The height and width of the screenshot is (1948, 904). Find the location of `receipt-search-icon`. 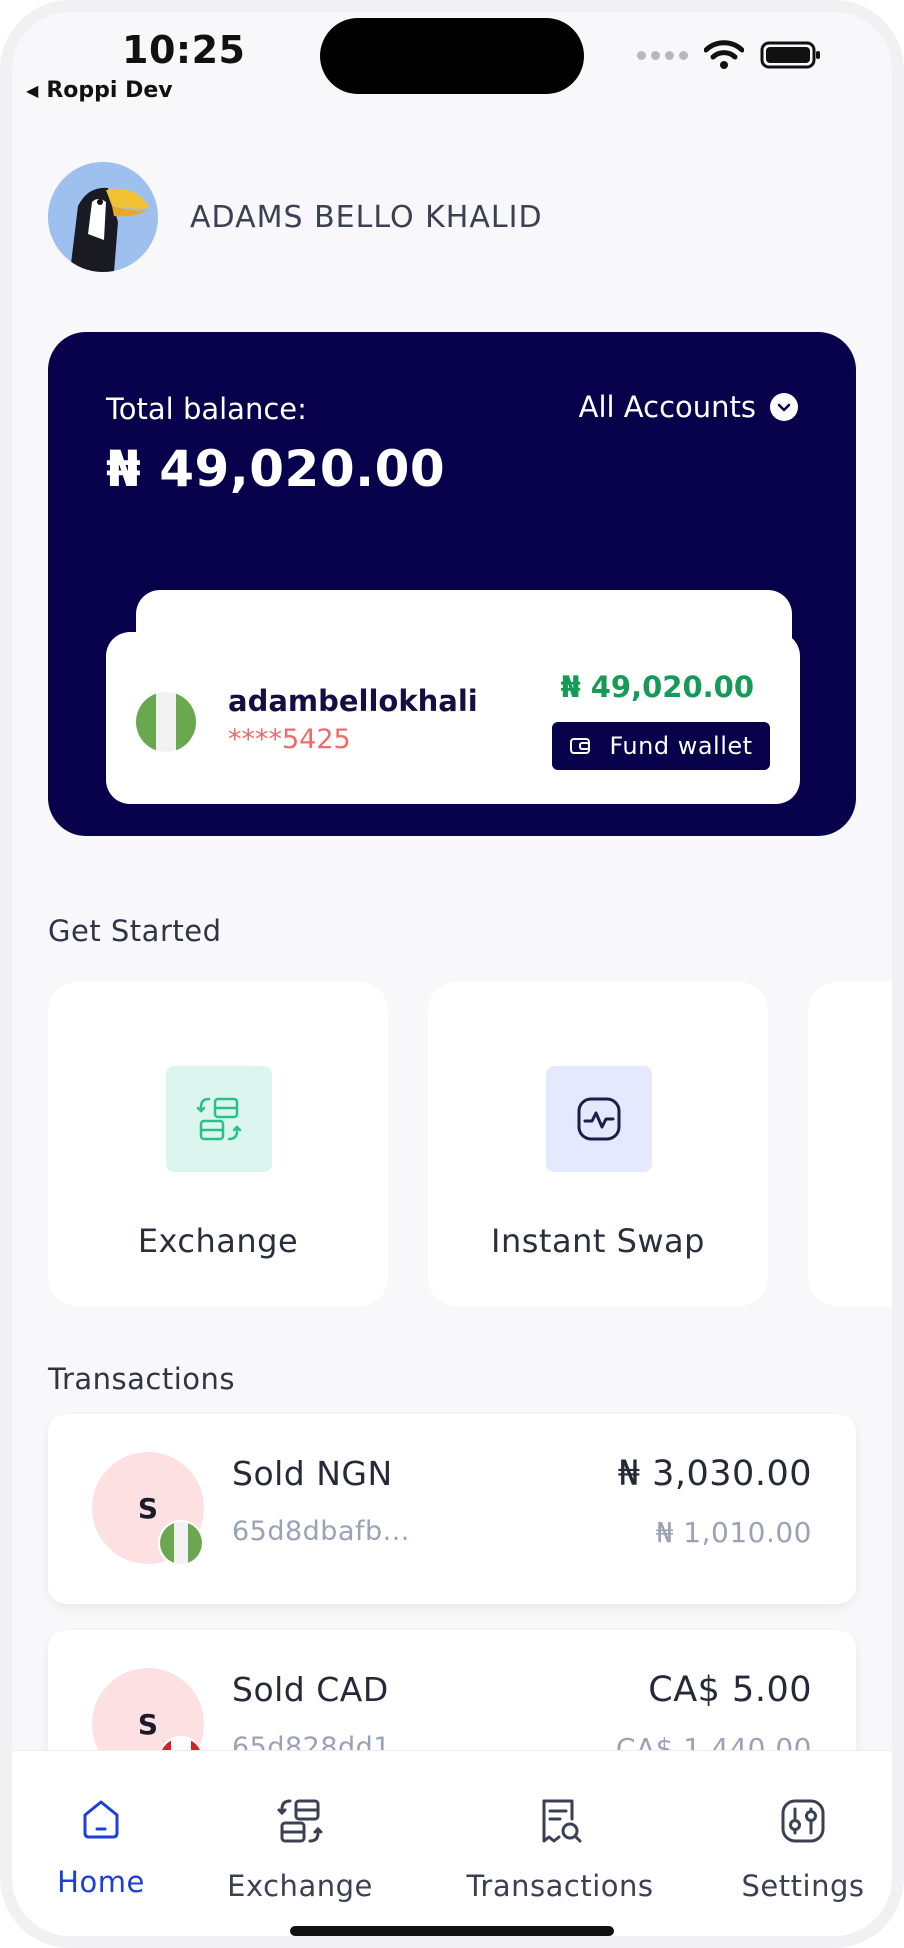

receipt-search-icon is located at coordinates (562, 1821).